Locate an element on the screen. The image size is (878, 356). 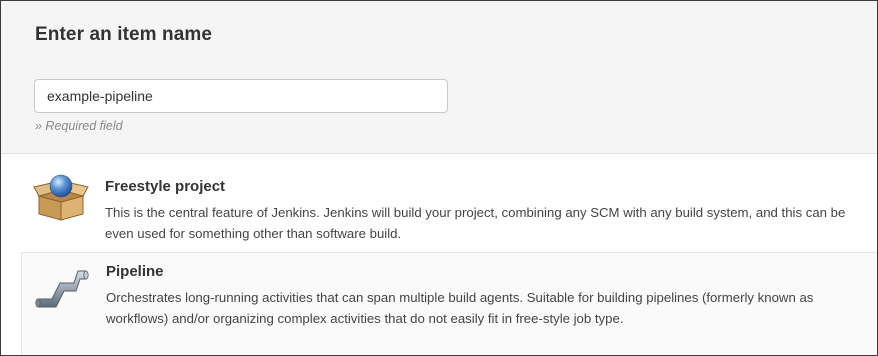
pipeline-icon is located at coordinates (62, 286).